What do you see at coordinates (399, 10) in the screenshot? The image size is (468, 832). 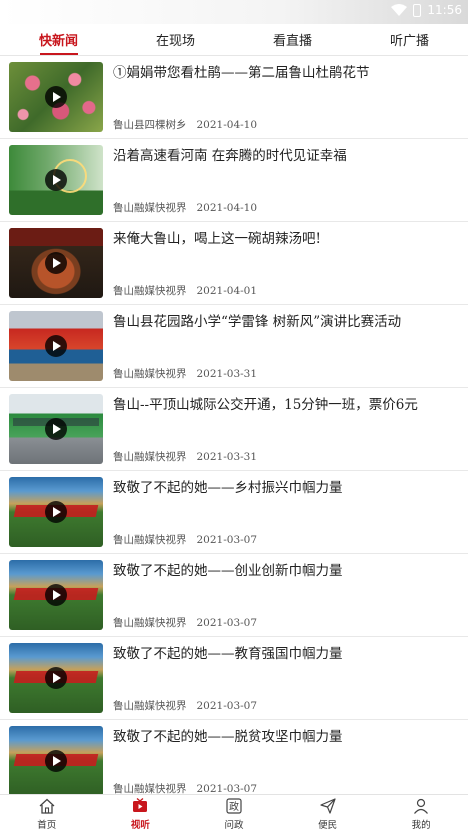 I see `wifi-icon` at bounding box center [399, 10].